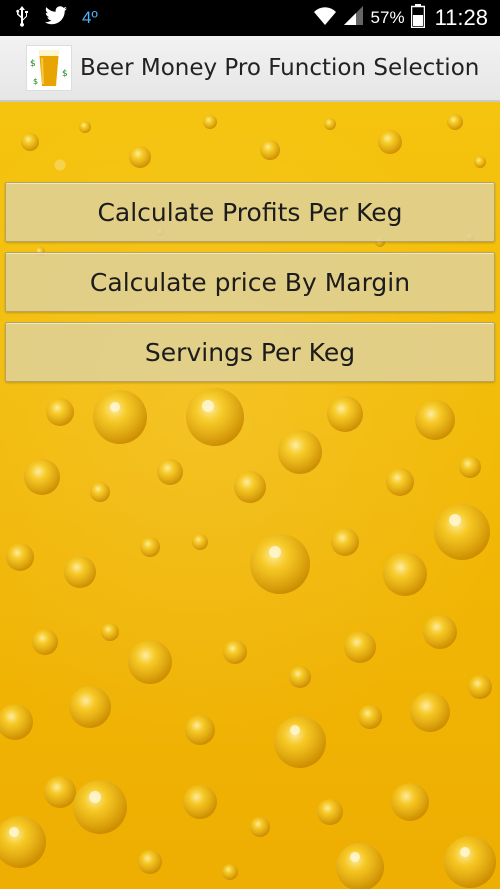  What do you see at coordinates (90, 17) in the screenshot?
I see `temperature-text: 4º` at bounding box center [90, 17].